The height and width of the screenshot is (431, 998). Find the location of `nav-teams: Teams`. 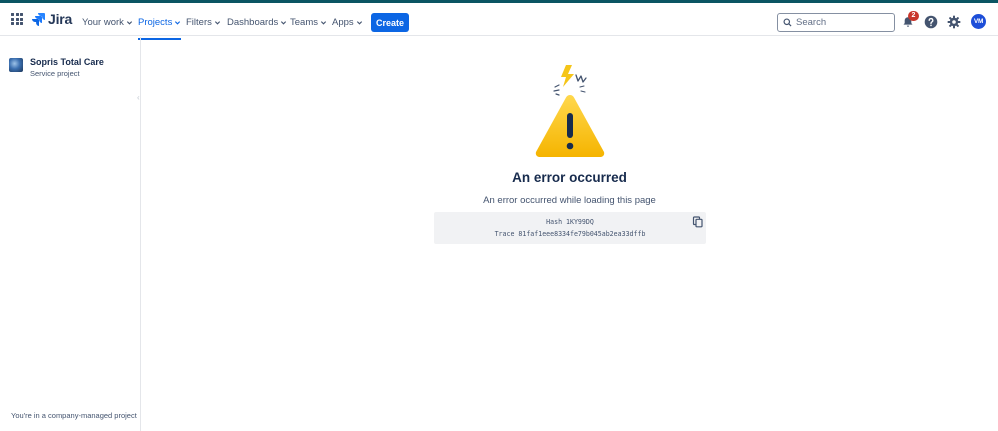

nav-teams: Teams is located at coordinates (308, 22).